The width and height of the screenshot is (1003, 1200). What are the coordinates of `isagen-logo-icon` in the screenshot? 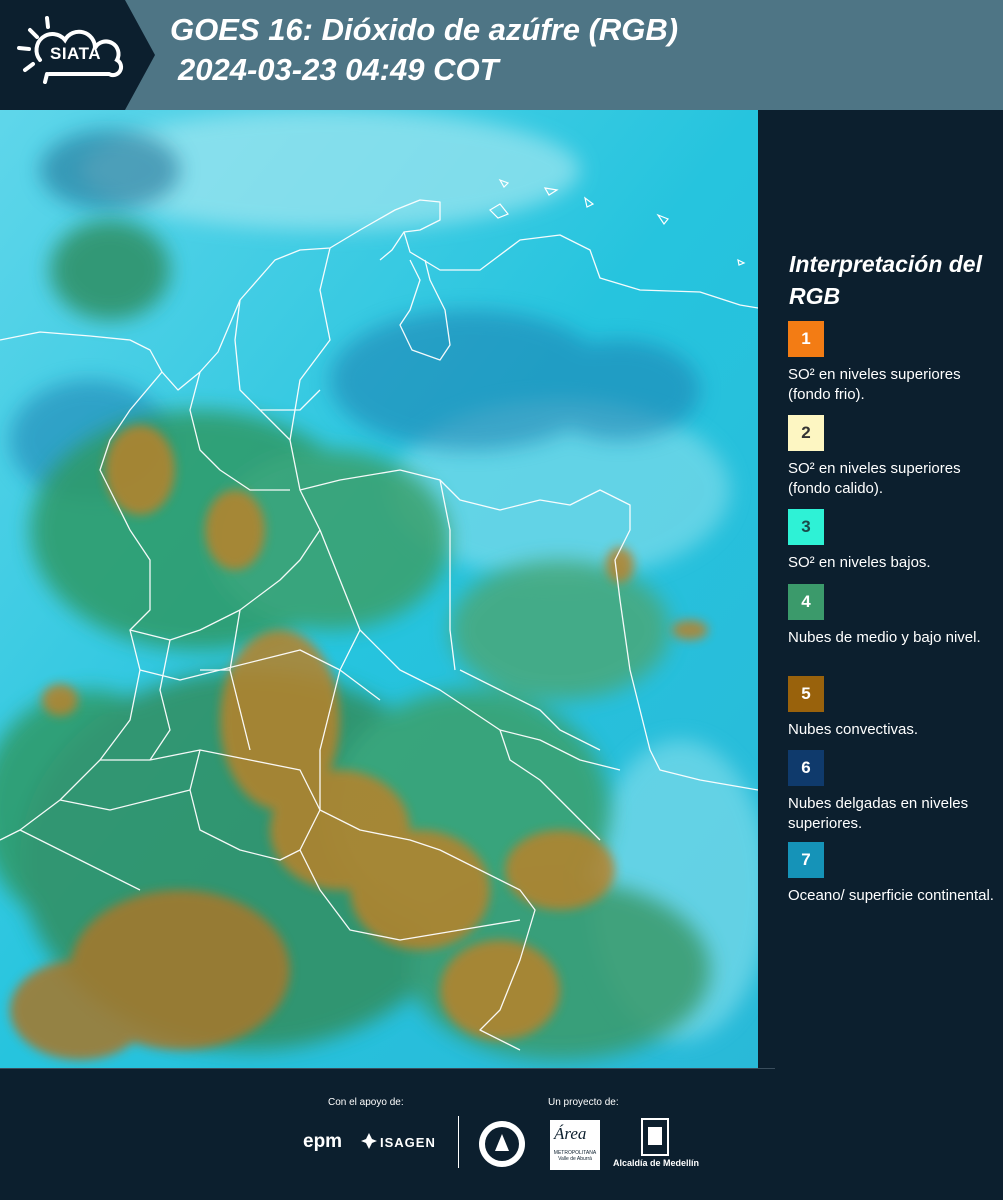 It's located at (369, 1141).